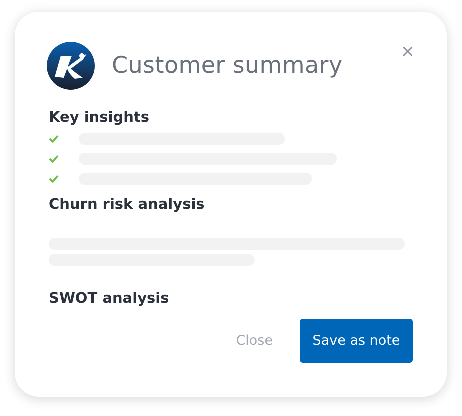  Describe the element at coordinates (227, 66) in the screenshot. I see `dialog-title: Customer summary` at that location.